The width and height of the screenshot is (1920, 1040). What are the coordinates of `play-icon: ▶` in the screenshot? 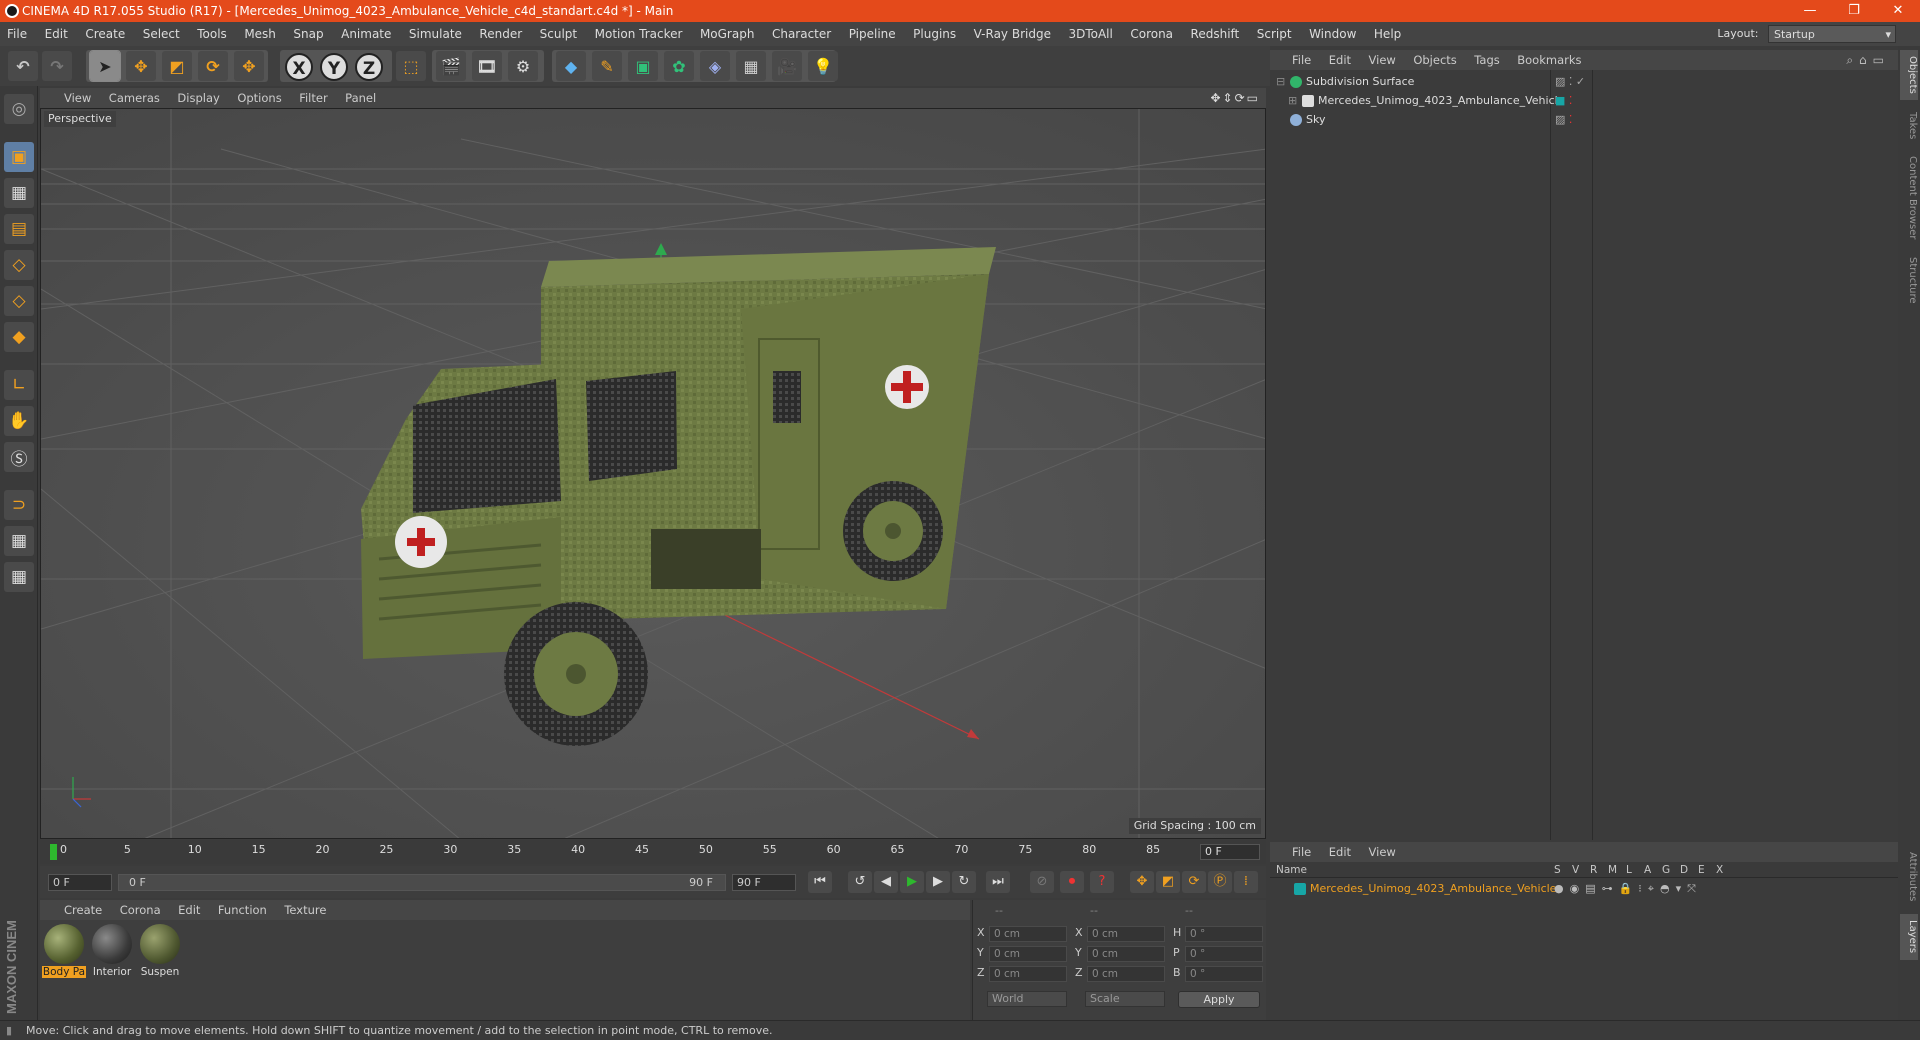 It's located at (912, 882).